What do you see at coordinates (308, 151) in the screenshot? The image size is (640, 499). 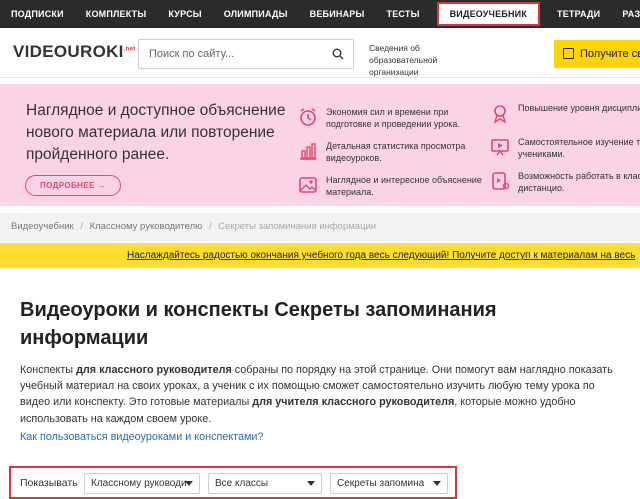 I see `bar-chart-icon` at bounding box center [308, 151].